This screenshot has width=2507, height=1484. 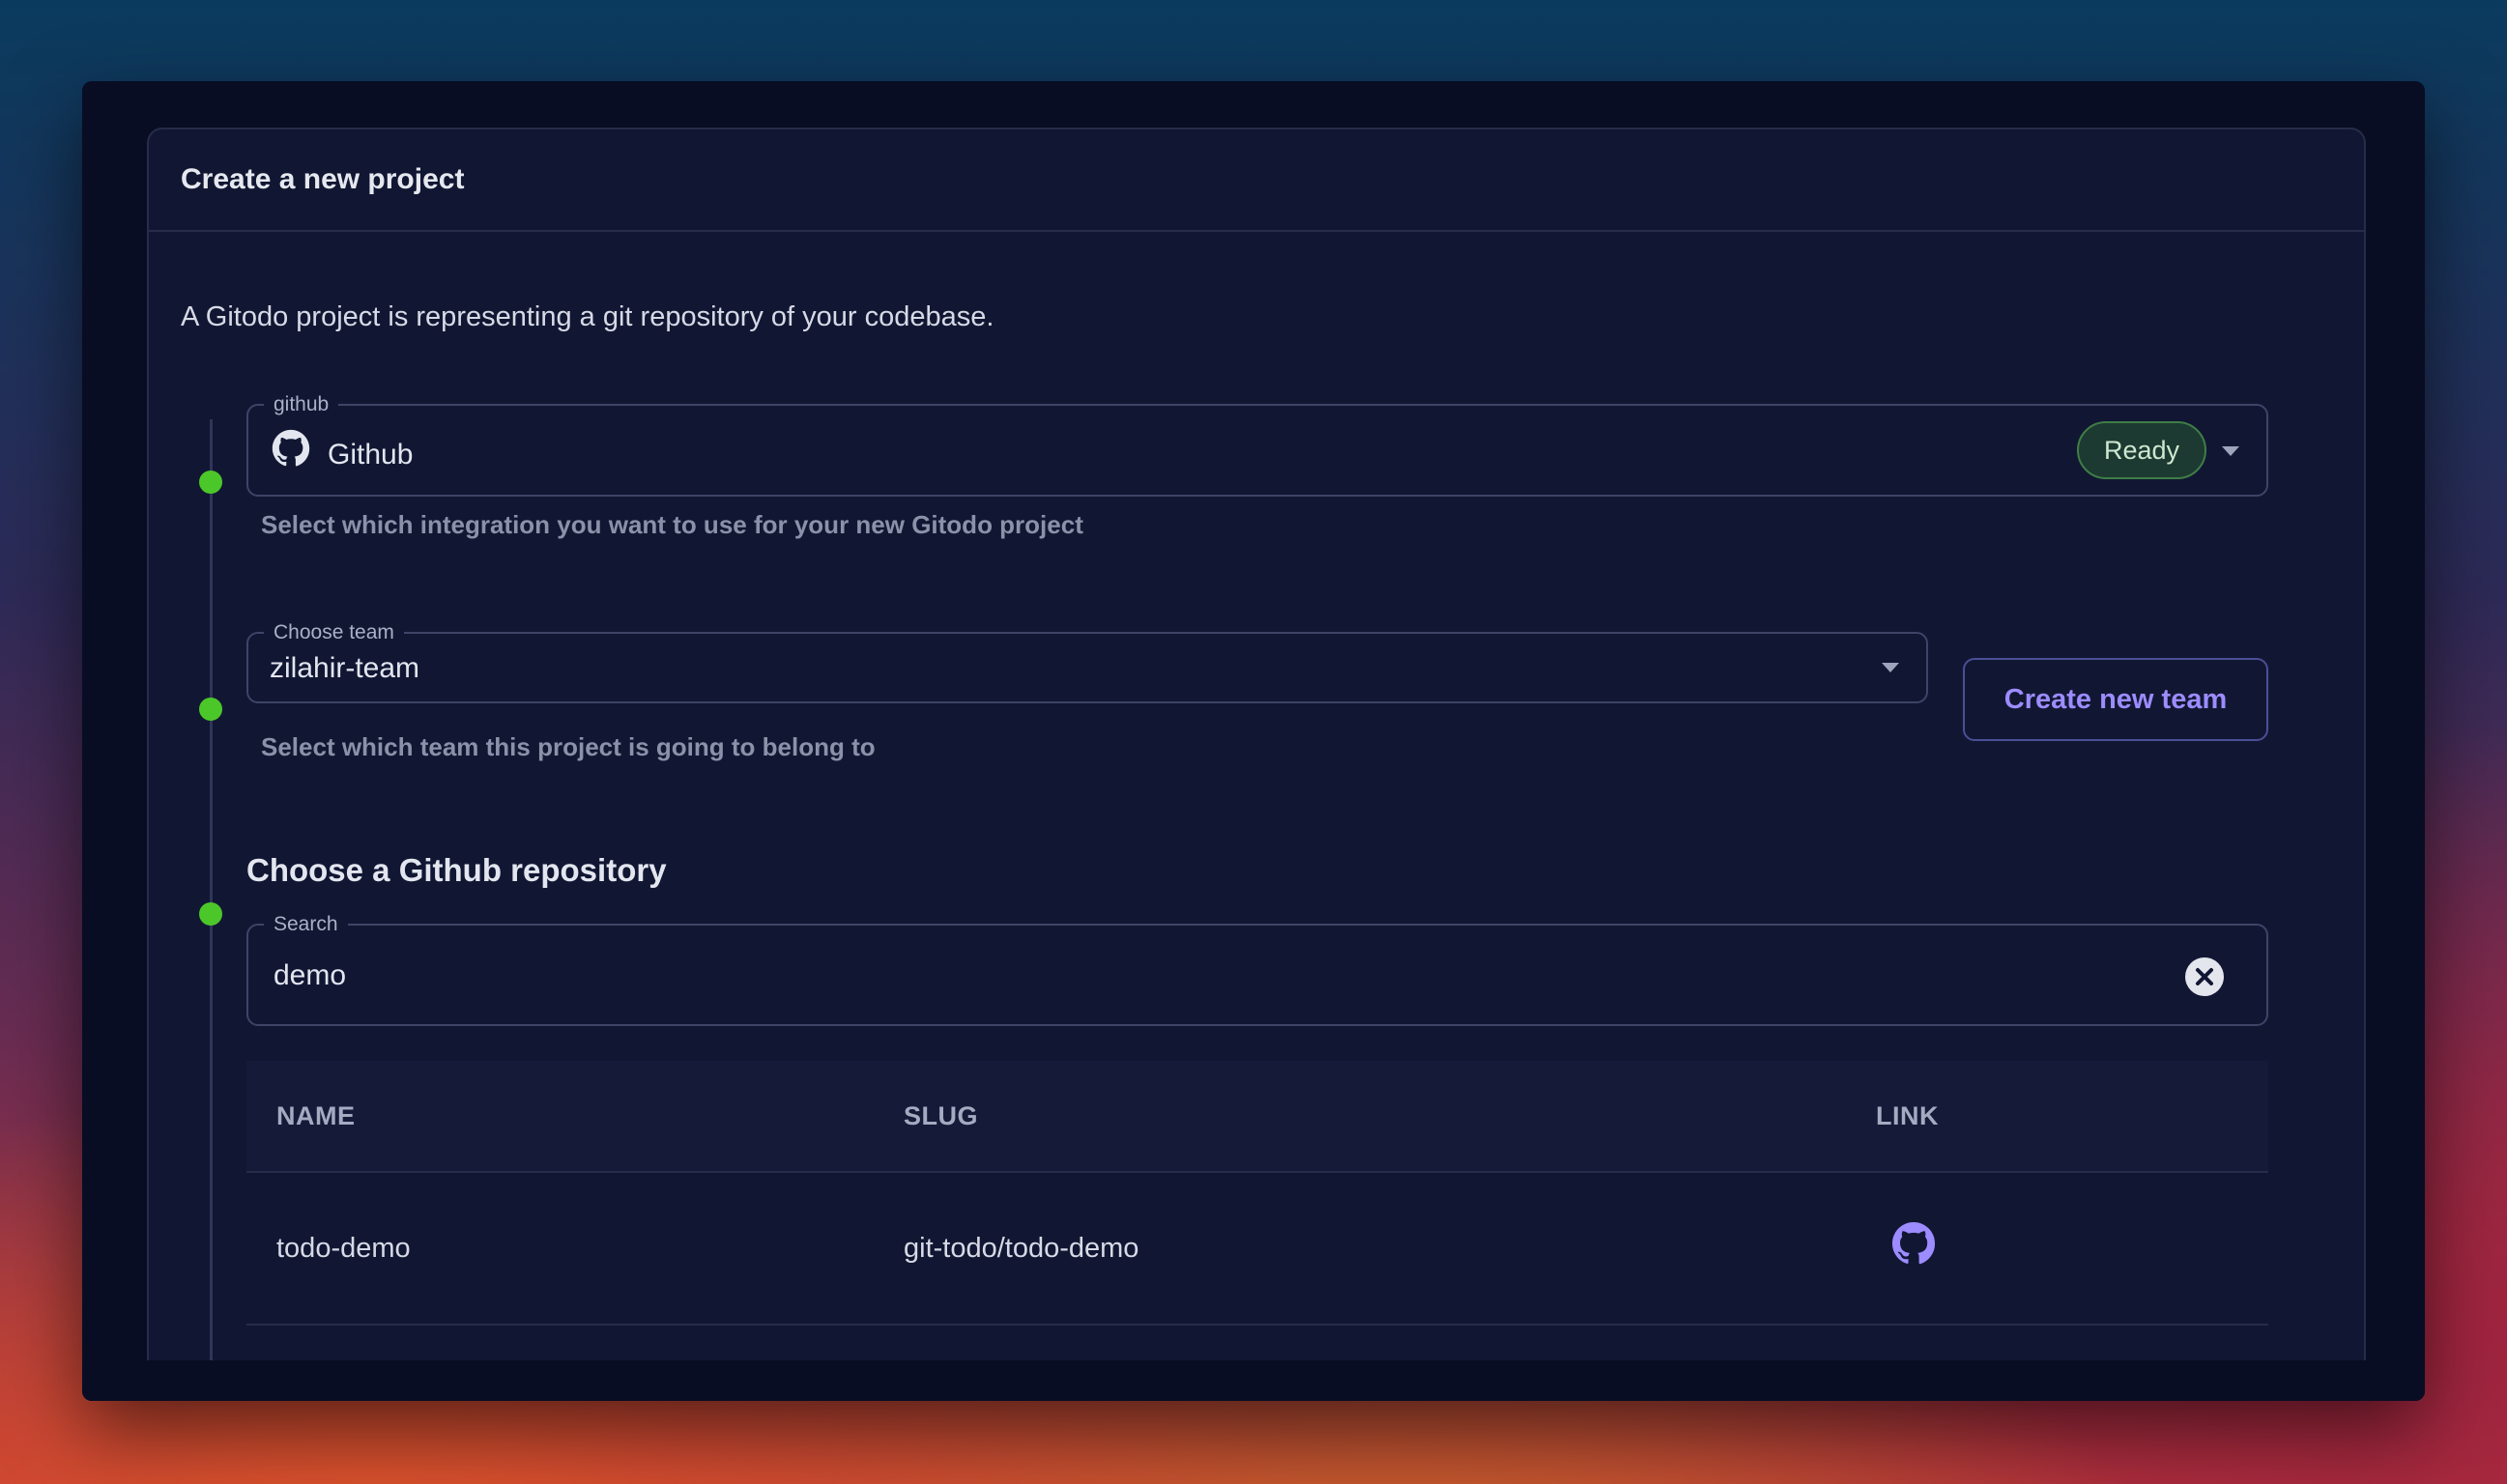 I want to click on repository-section-title: Choose a Github repository, so click(x=456, y=870).